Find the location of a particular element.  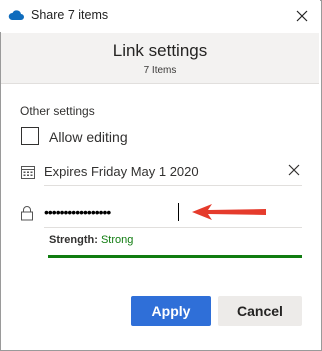

dialog-header: Link settings 7 Items is located at coordinates (160, 58).